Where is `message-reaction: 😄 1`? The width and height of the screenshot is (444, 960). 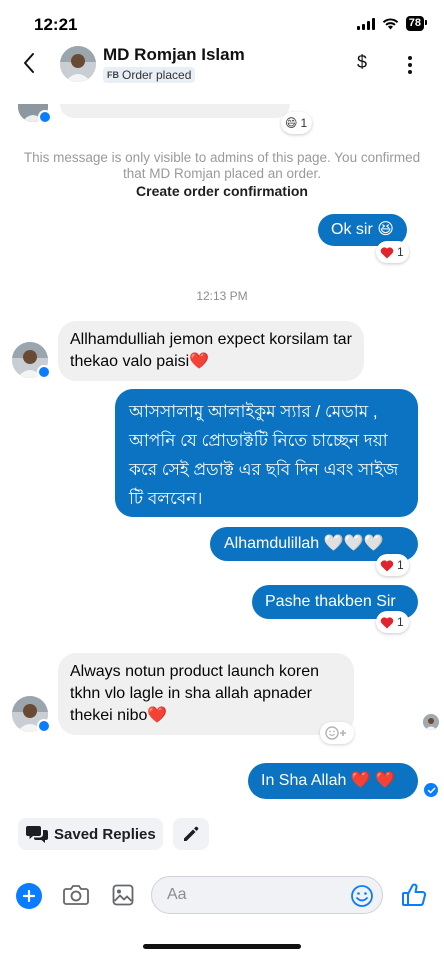
message-reaction: 😄 1 is located at coordinates (297, 123).